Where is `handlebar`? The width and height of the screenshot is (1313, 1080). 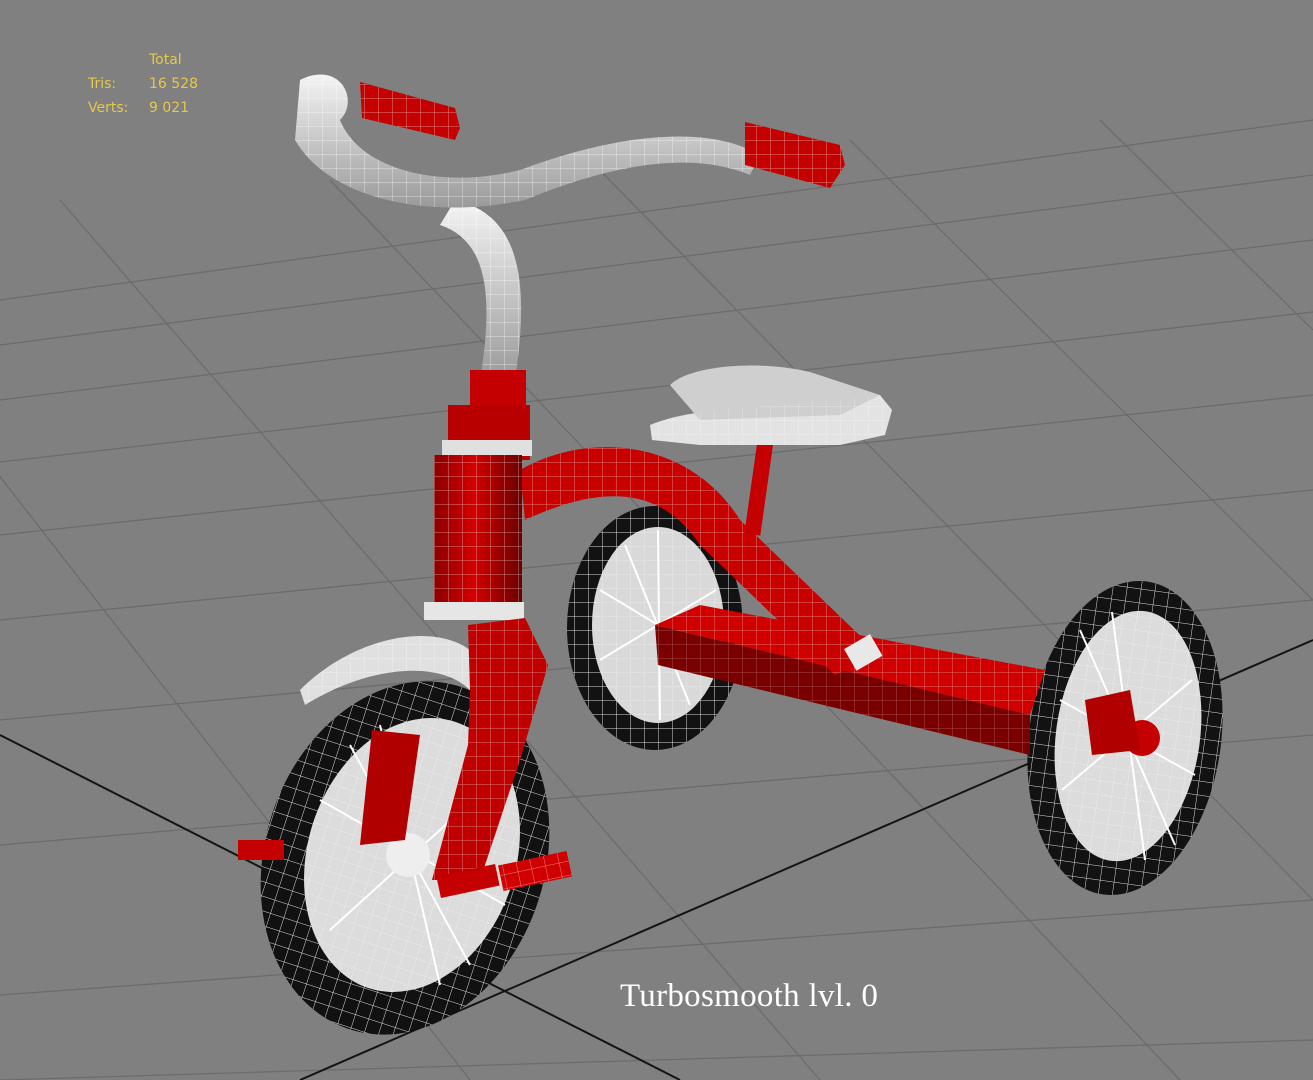 handlebar is located at coordinates (570, 141).